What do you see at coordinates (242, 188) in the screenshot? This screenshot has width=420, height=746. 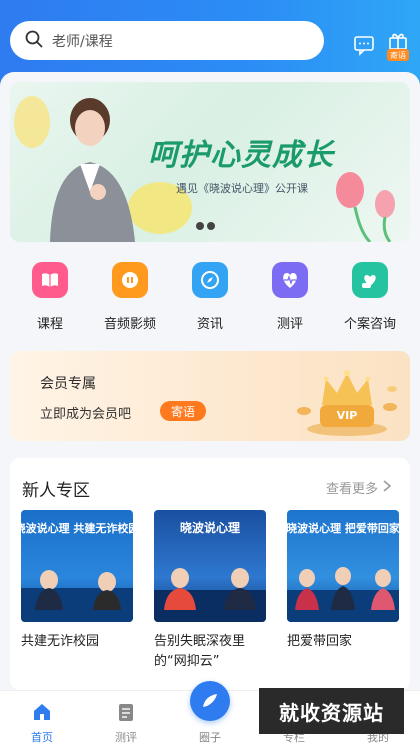 I see `banner-subtitle: 遇见《晓波说心理》公开课` at bounding box center [242, 188].